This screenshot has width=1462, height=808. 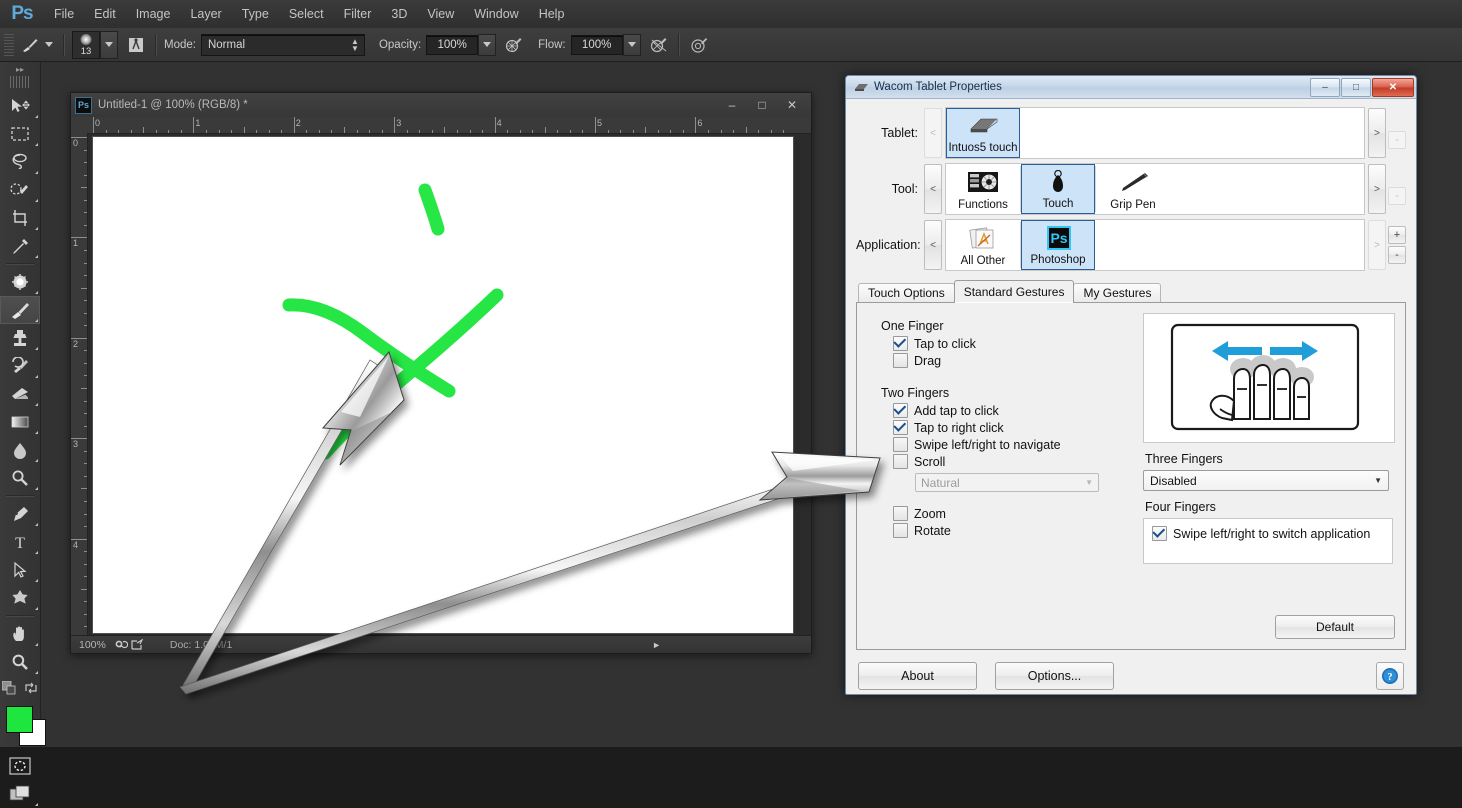 I want to click on checkbox-scroll: Scroll, so click(x=1007, y=461).